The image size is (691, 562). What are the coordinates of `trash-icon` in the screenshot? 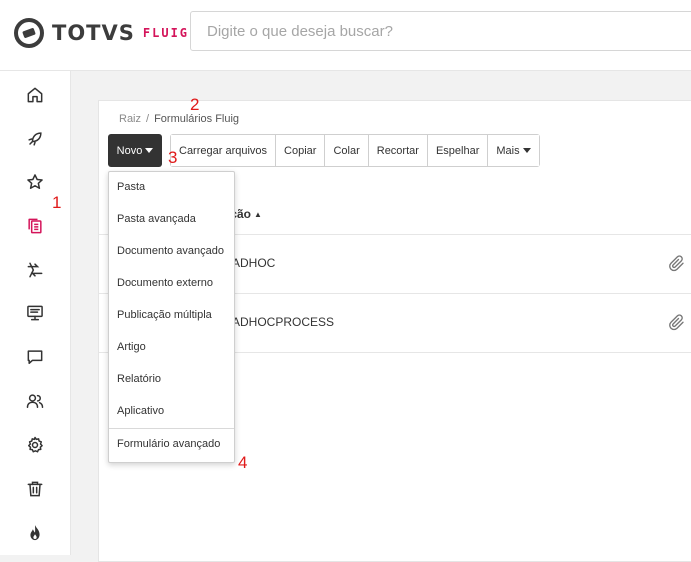 It's located at (35, 489).